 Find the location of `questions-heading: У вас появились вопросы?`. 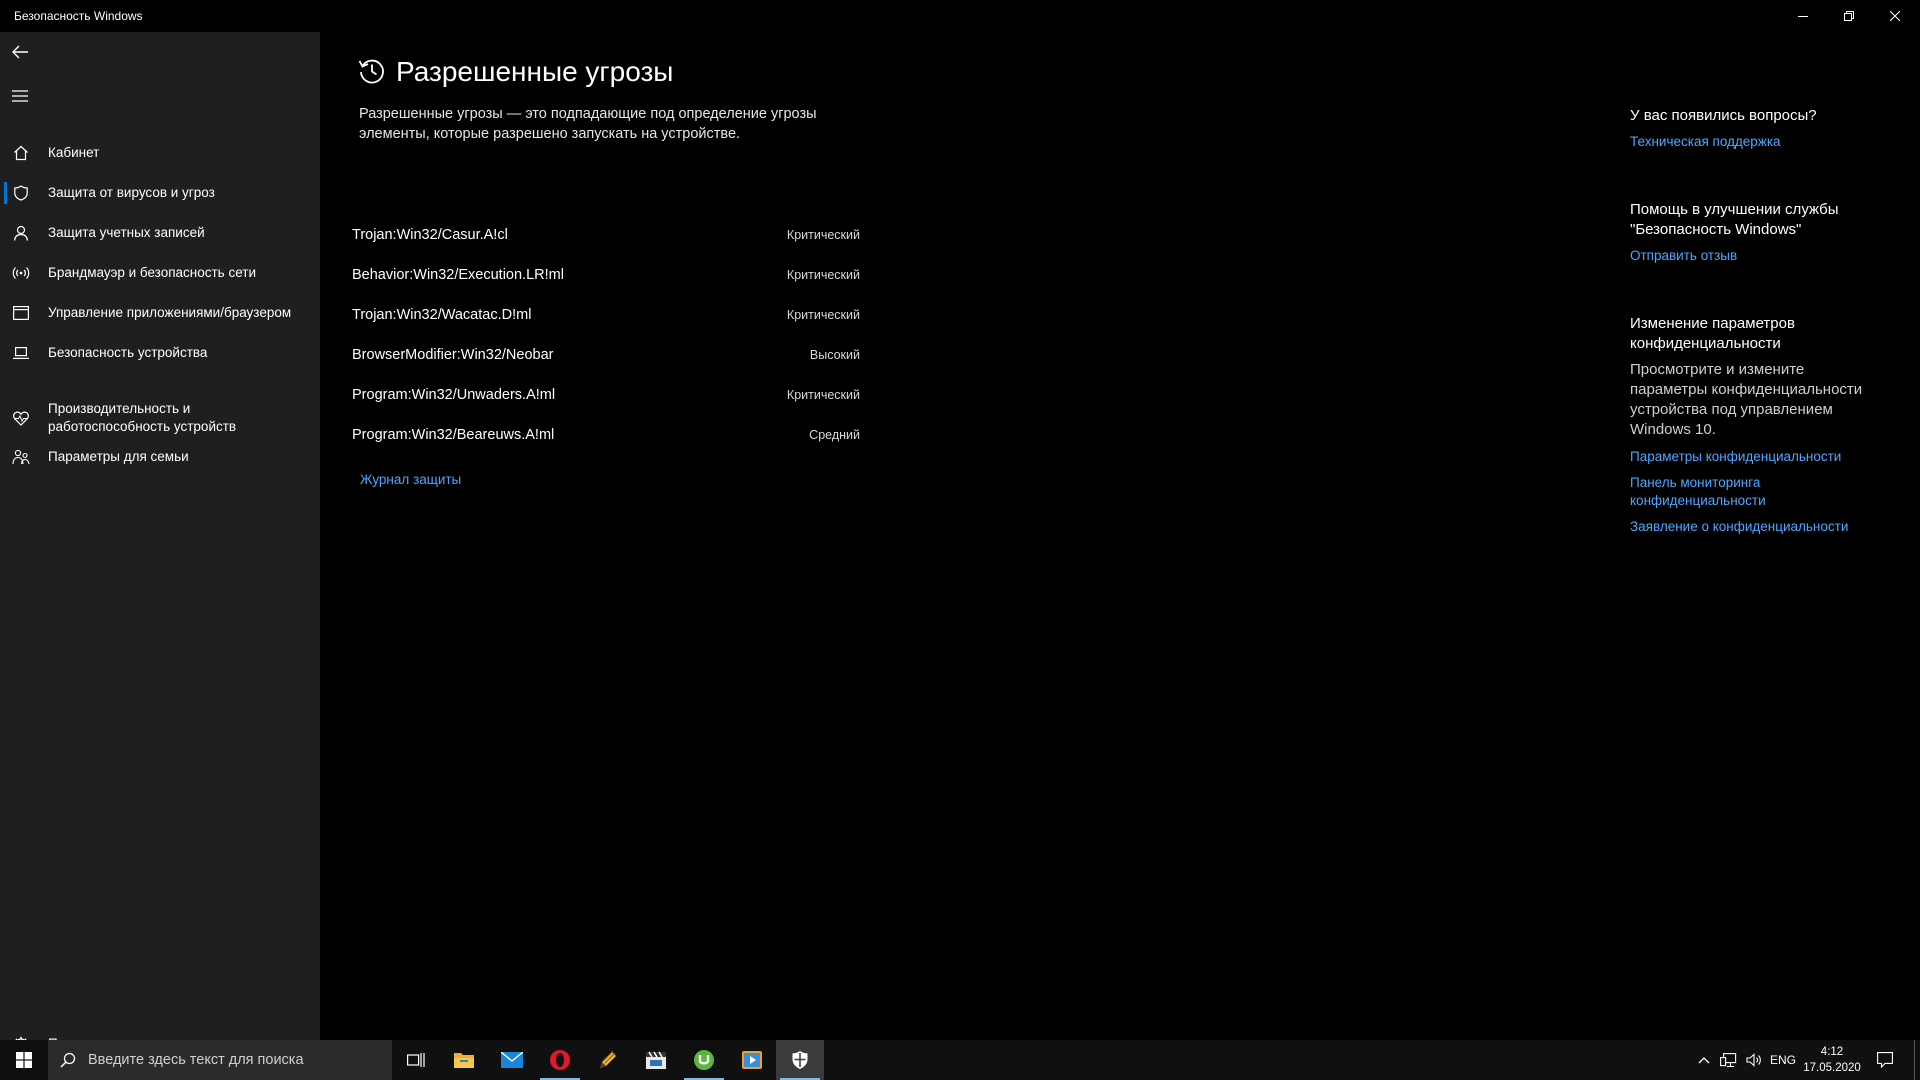

questions-heading: У вас появились вопросы? is located at coordinates (1723, 115).